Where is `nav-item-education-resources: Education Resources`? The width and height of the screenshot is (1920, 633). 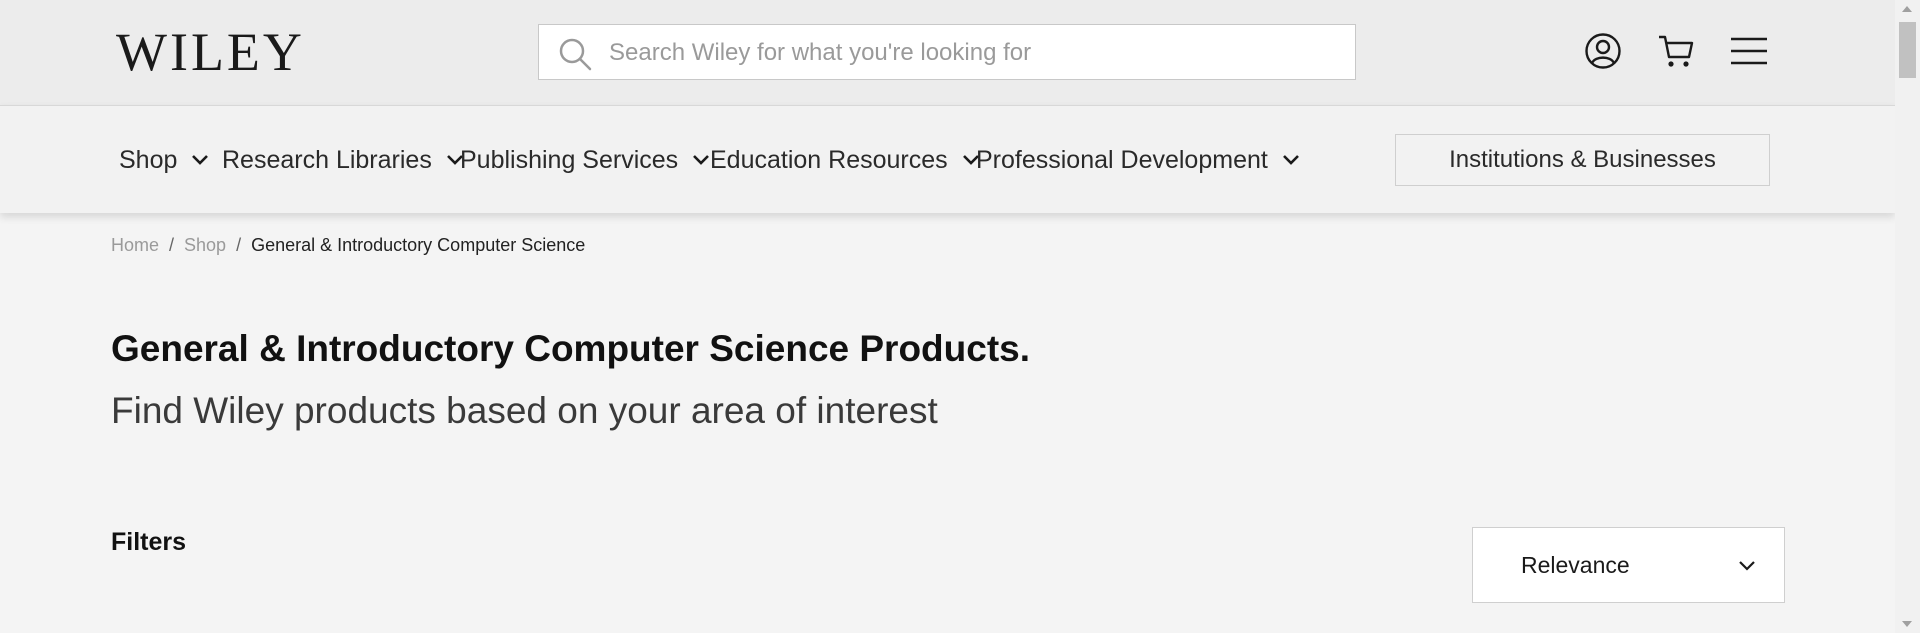 nav-item-education-resources: Education Resources is located at coordinates (845, 160).